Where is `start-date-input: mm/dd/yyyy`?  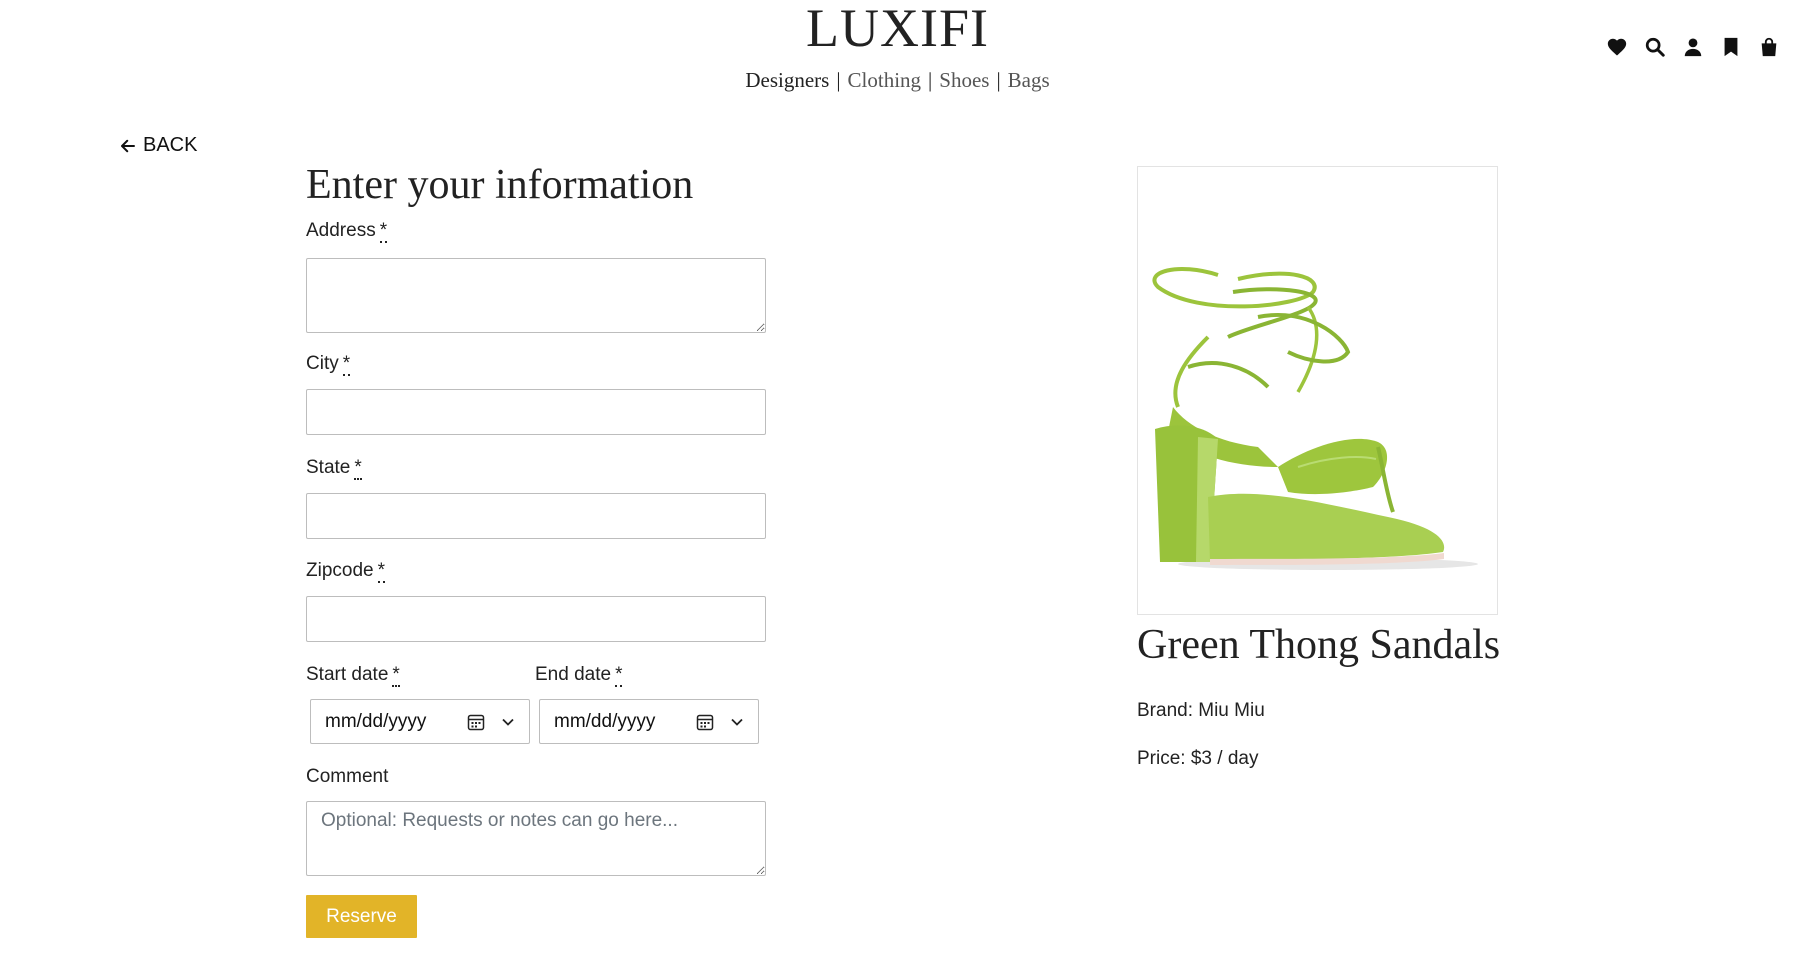
start-date-input: mm/dd/yyyy is located at coordinates (420, 721).